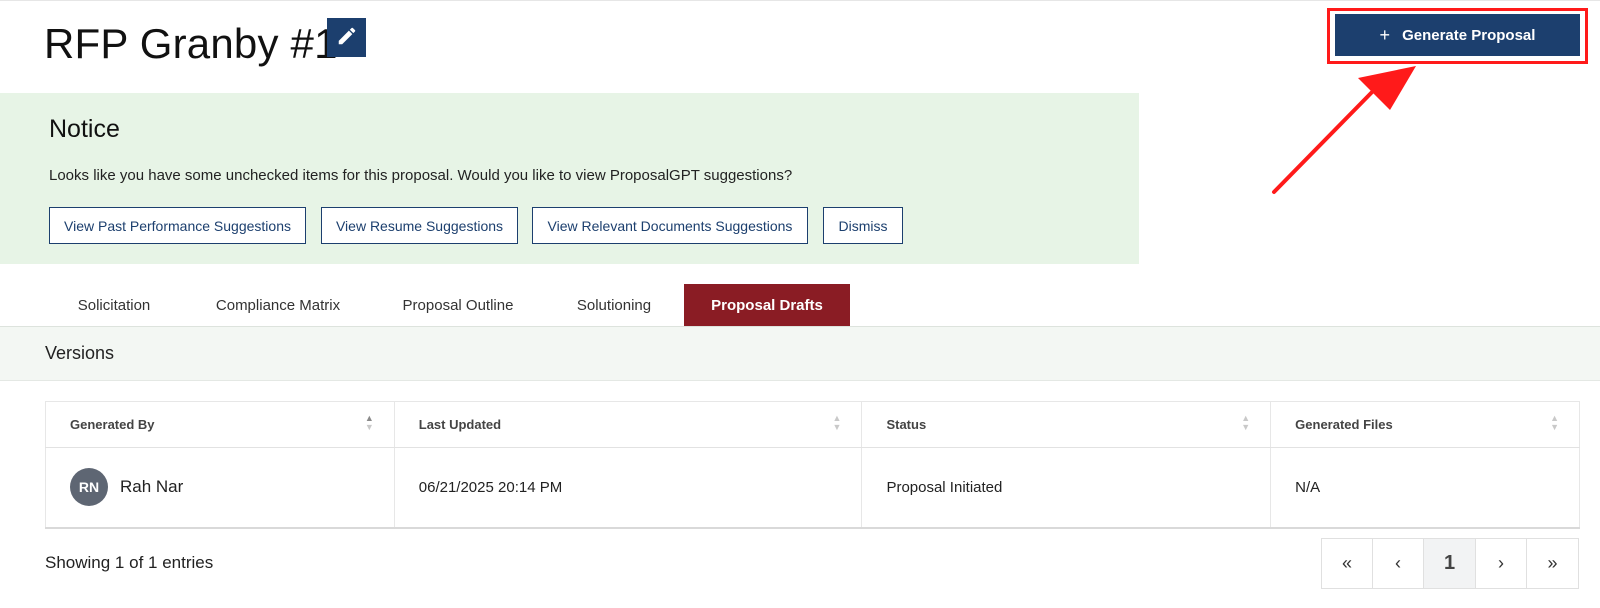  What do you see at coordinates (767, 305) in the screenshot?
I see `tab-proposal-drafts: Proposal Drafts` at bounding box center [767, 305].